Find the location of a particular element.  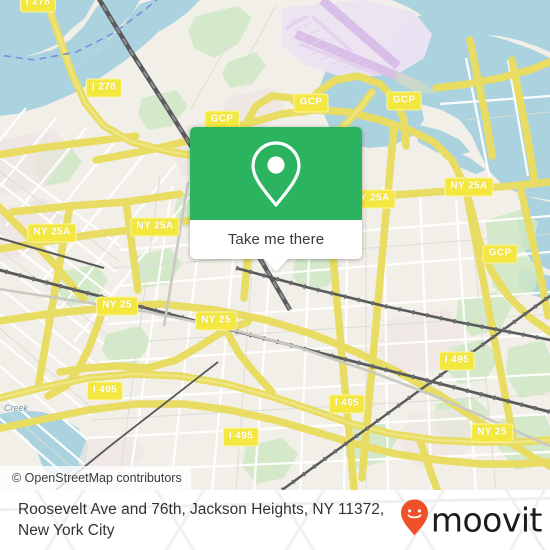

address-line-2: New York City is located at coordinates (66, 530).